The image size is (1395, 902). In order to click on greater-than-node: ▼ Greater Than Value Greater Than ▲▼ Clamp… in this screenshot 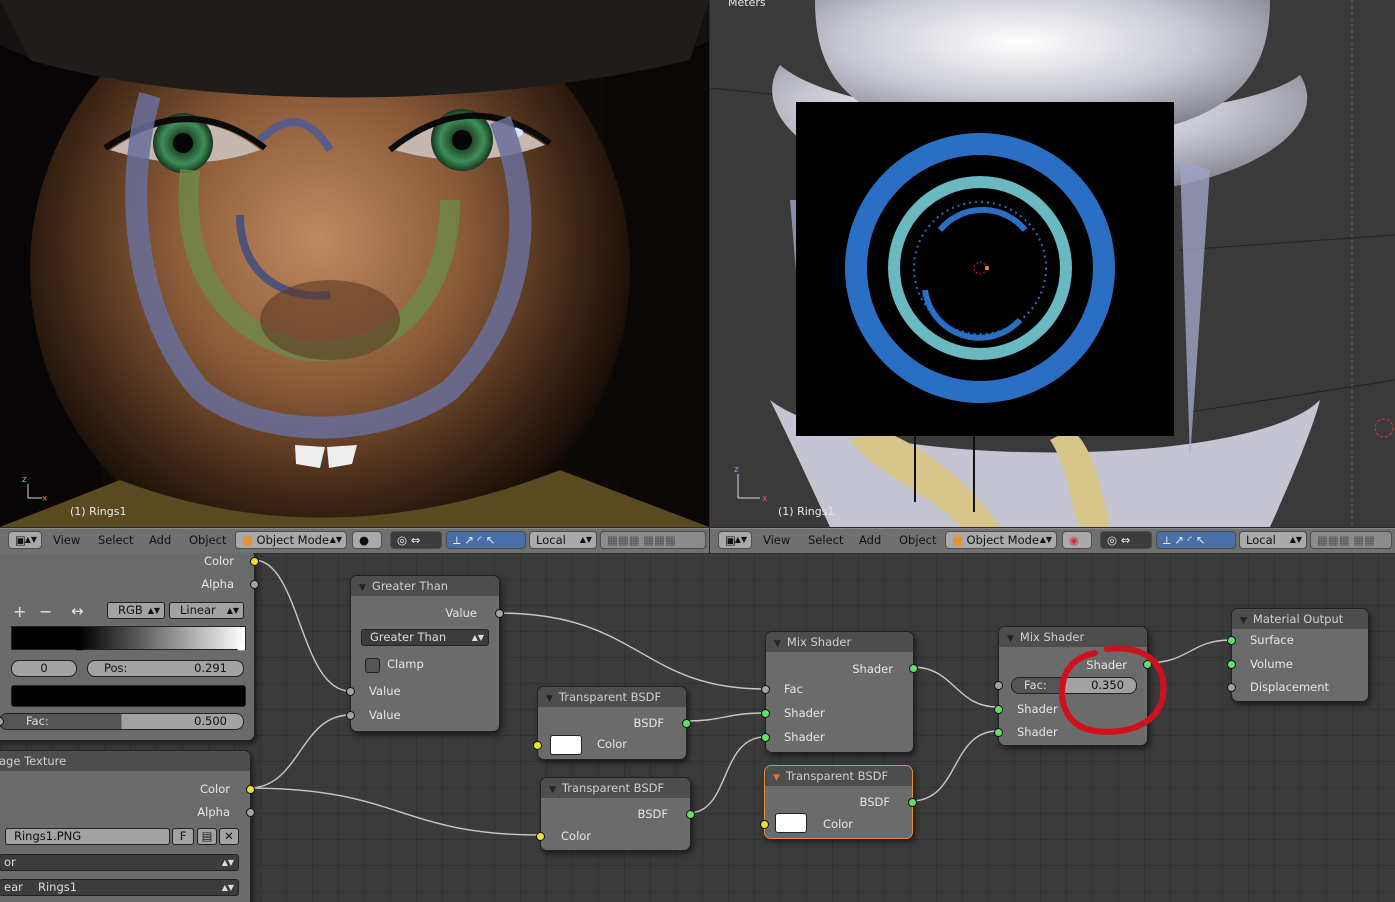, I will do `click(425, 653)`.